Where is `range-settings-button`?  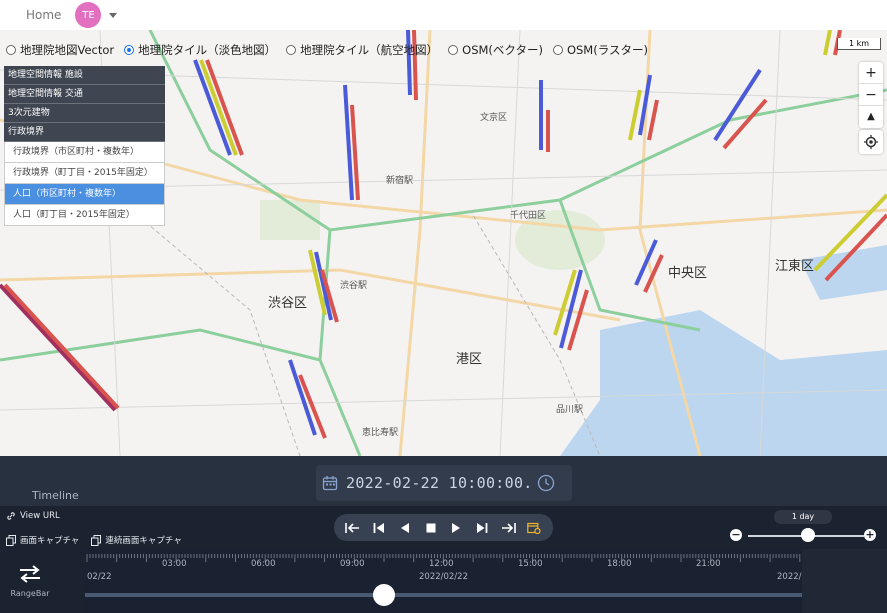 range-settings-button is located at coordinates (534, 528).